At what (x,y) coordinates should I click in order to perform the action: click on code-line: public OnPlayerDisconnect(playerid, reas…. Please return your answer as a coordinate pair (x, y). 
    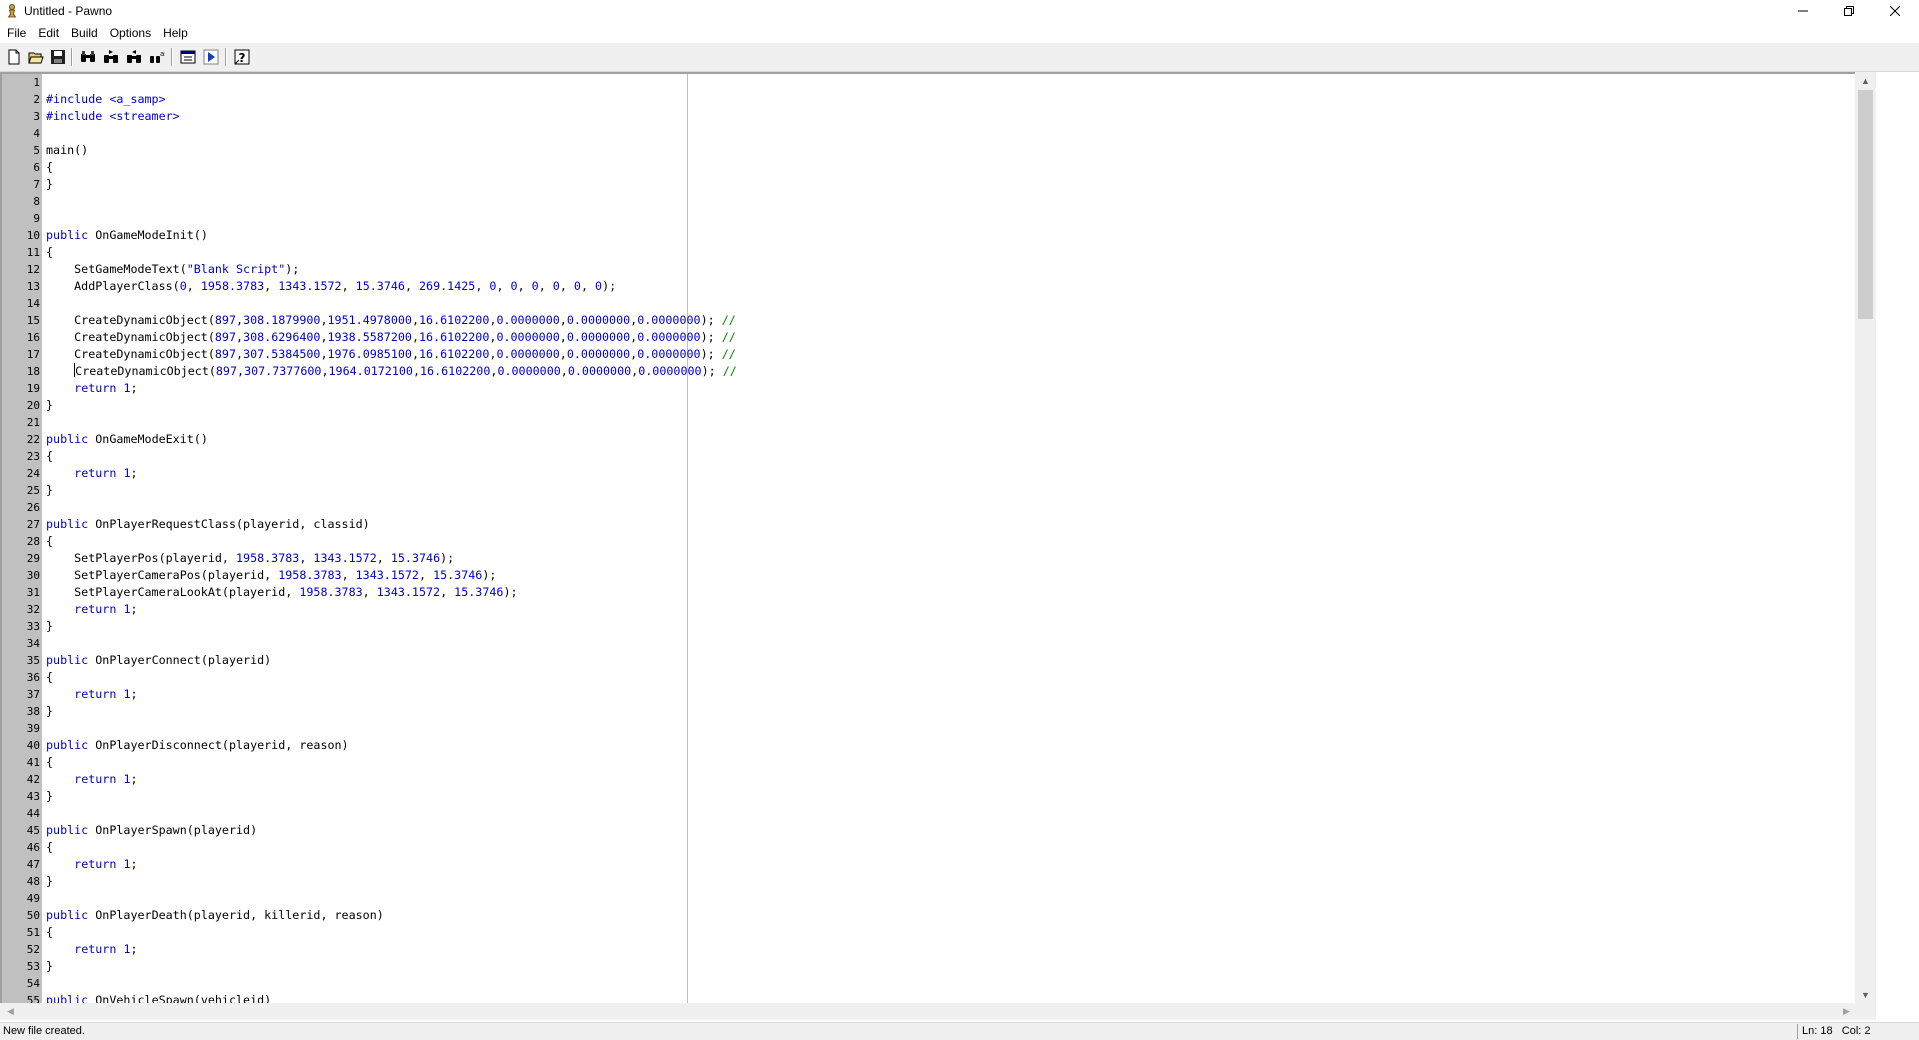
    Looking at the image, I should click on (197, 745).